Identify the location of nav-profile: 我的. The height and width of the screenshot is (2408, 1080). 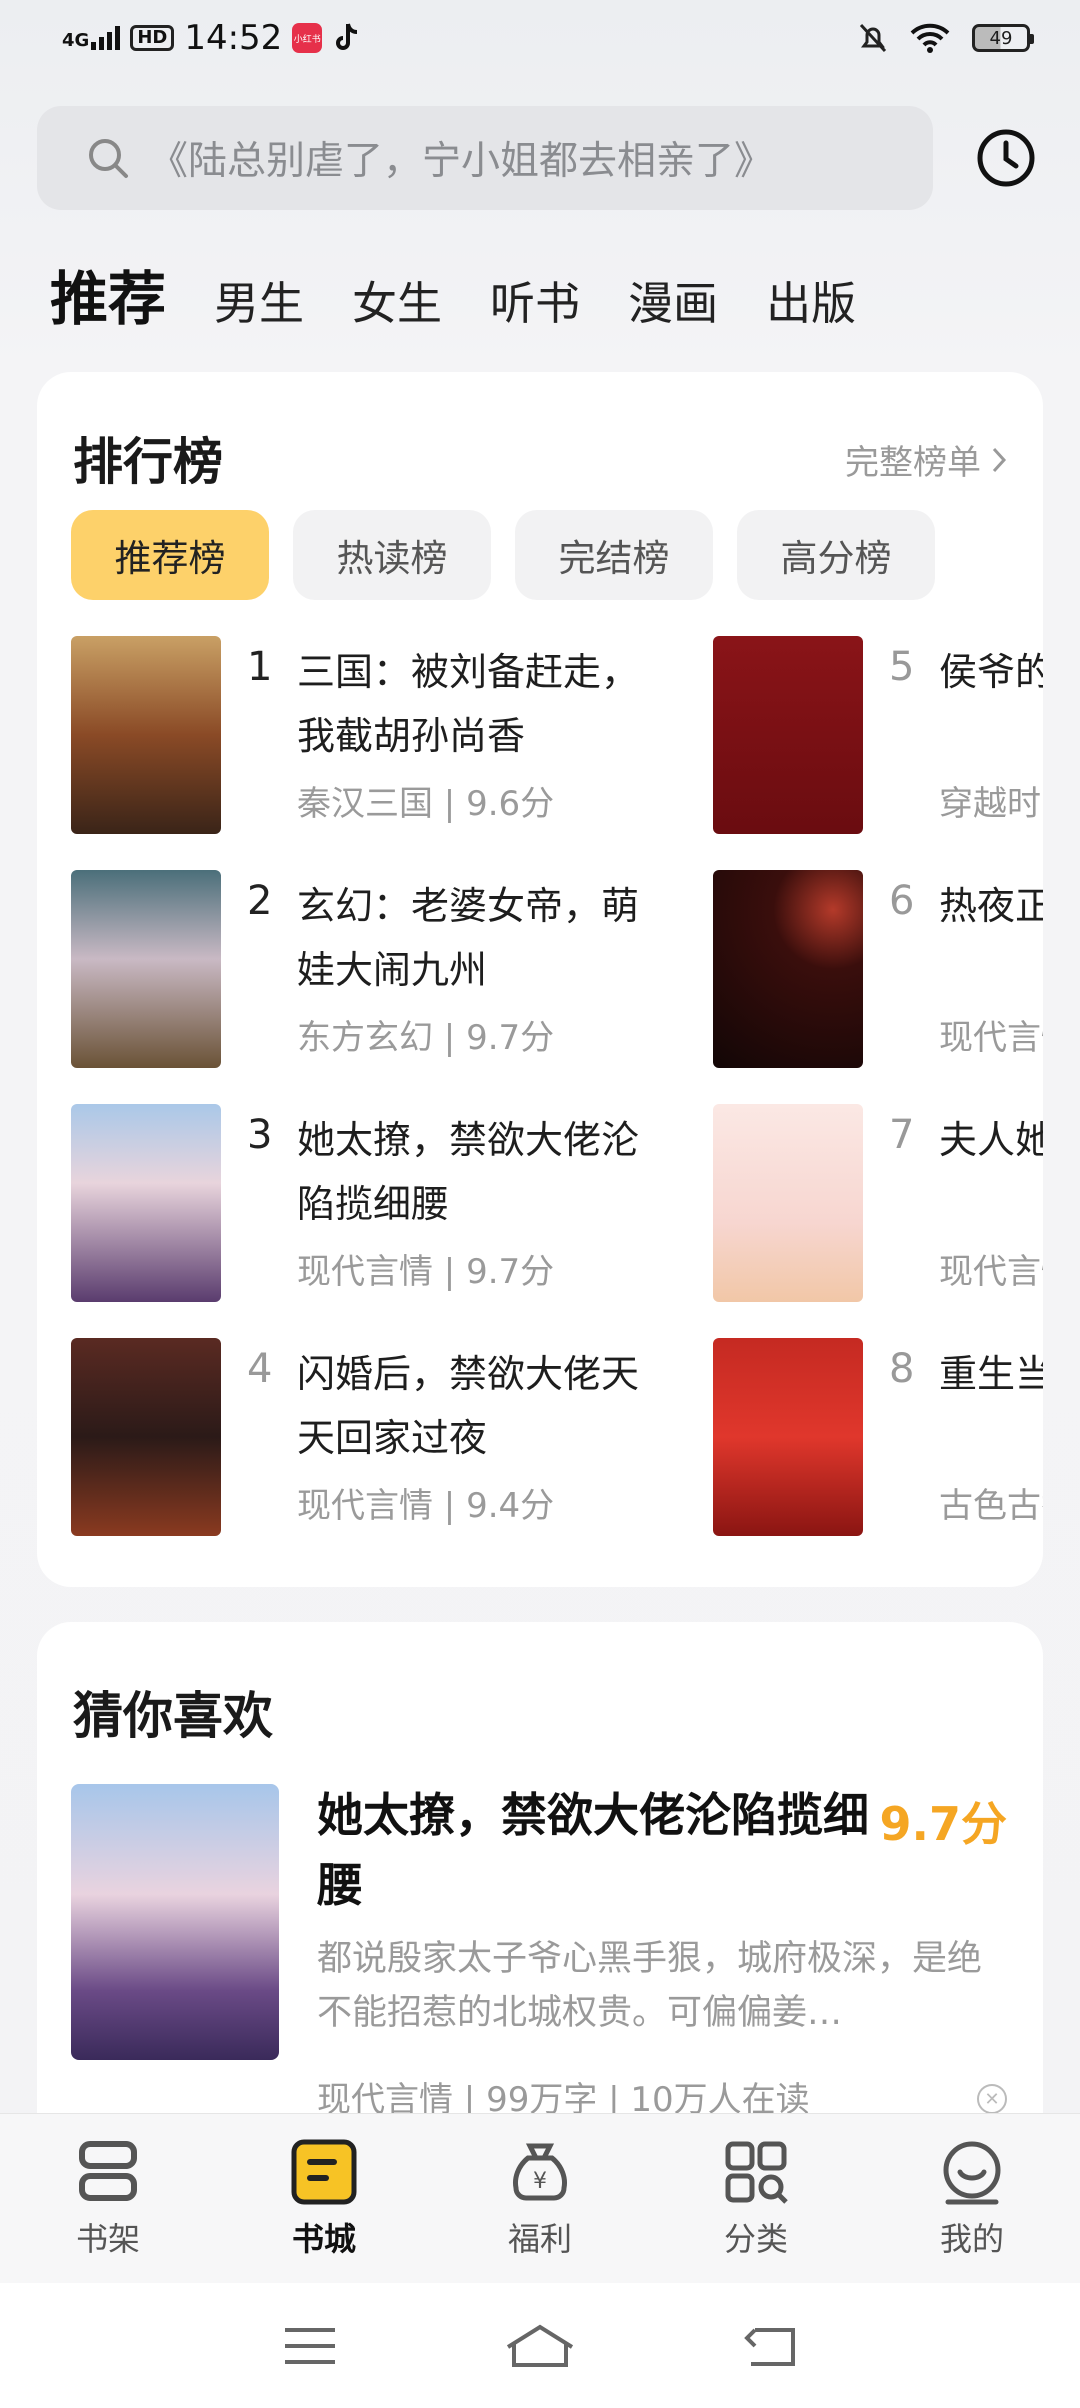
(972, 2198).